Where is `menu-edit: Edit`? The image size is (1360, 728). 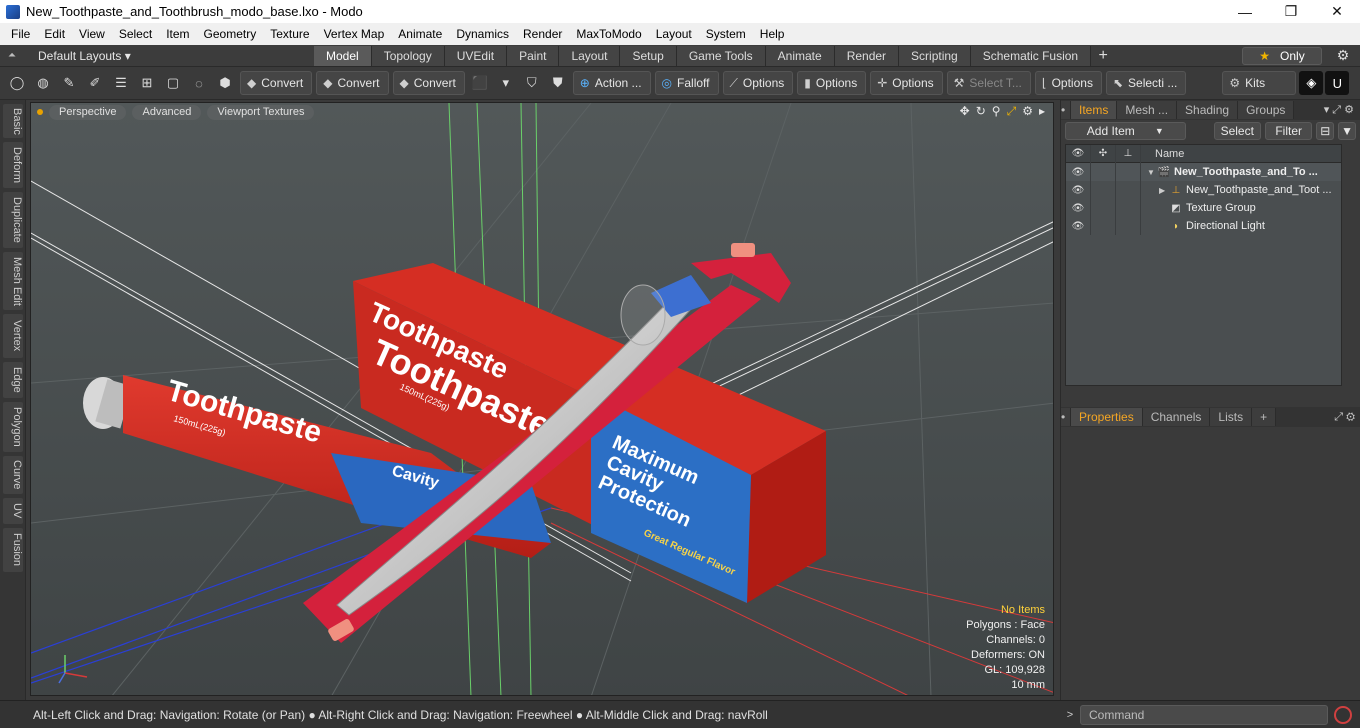 menu-edit: Edit is located at coordinates (54, 34).